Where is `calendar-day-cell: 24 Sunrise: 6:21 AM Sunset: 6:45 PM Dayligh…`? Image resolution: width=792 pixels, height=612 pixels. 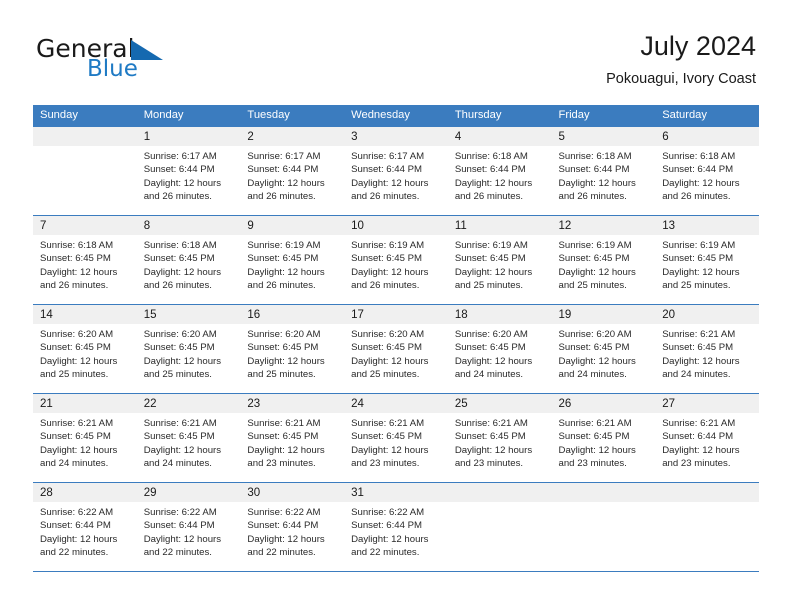 calendar-day-cell: 24 Sunrise: 6:21 AM Sunset: 6:45 PM Dayligh… is located at coordinates (396, 438).